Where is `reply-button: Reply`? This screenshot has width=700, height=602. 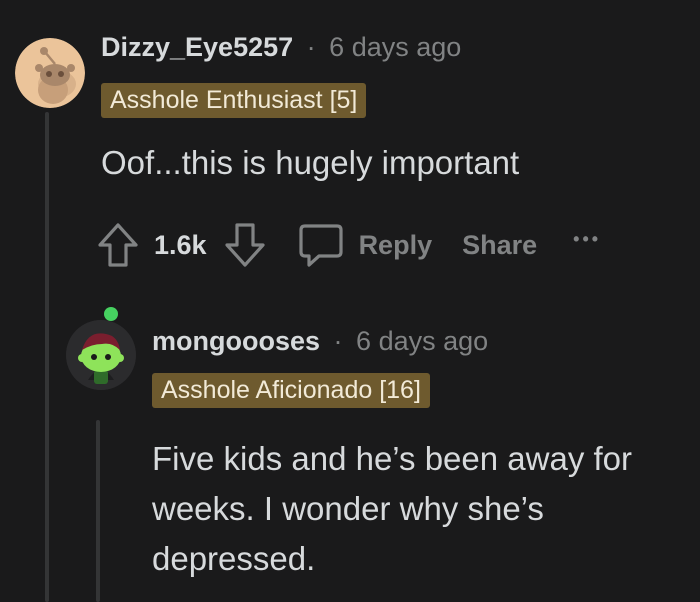 reply-button: Reply is located at coordinates (396, 245).